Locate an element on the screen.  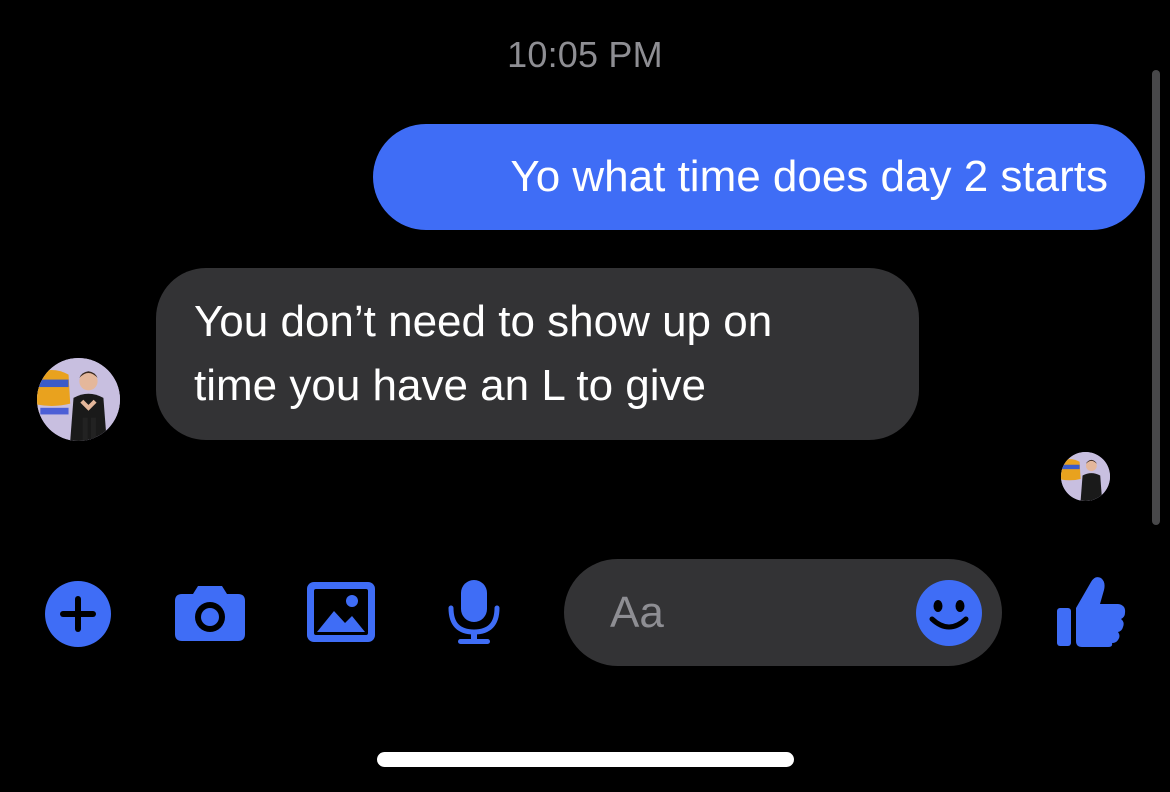
seen-receipt-avatar is located at coordinates (1085, 476).